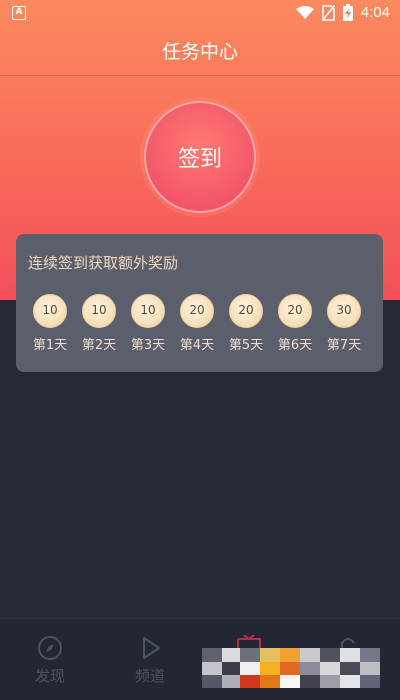  Describe the element at coordinates (197, 345) in the screenshot. I see `day-label: 第4天` at that location.